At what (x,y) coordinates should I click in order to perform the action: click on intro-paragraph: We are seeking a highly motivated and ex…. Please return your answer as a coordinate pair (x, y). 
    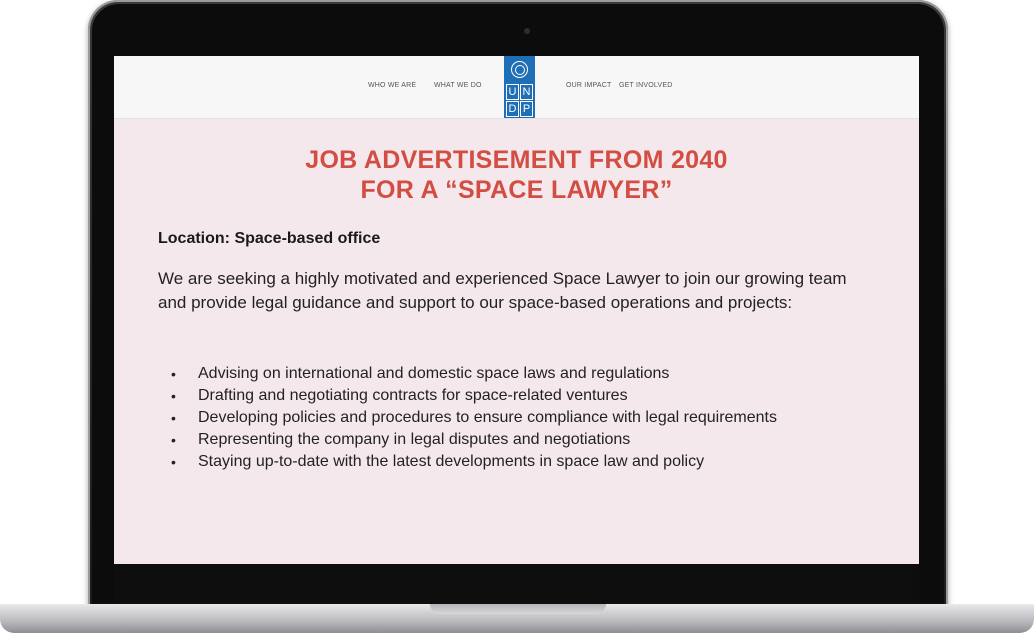
    Looking at the image, I should click on (502, 290).